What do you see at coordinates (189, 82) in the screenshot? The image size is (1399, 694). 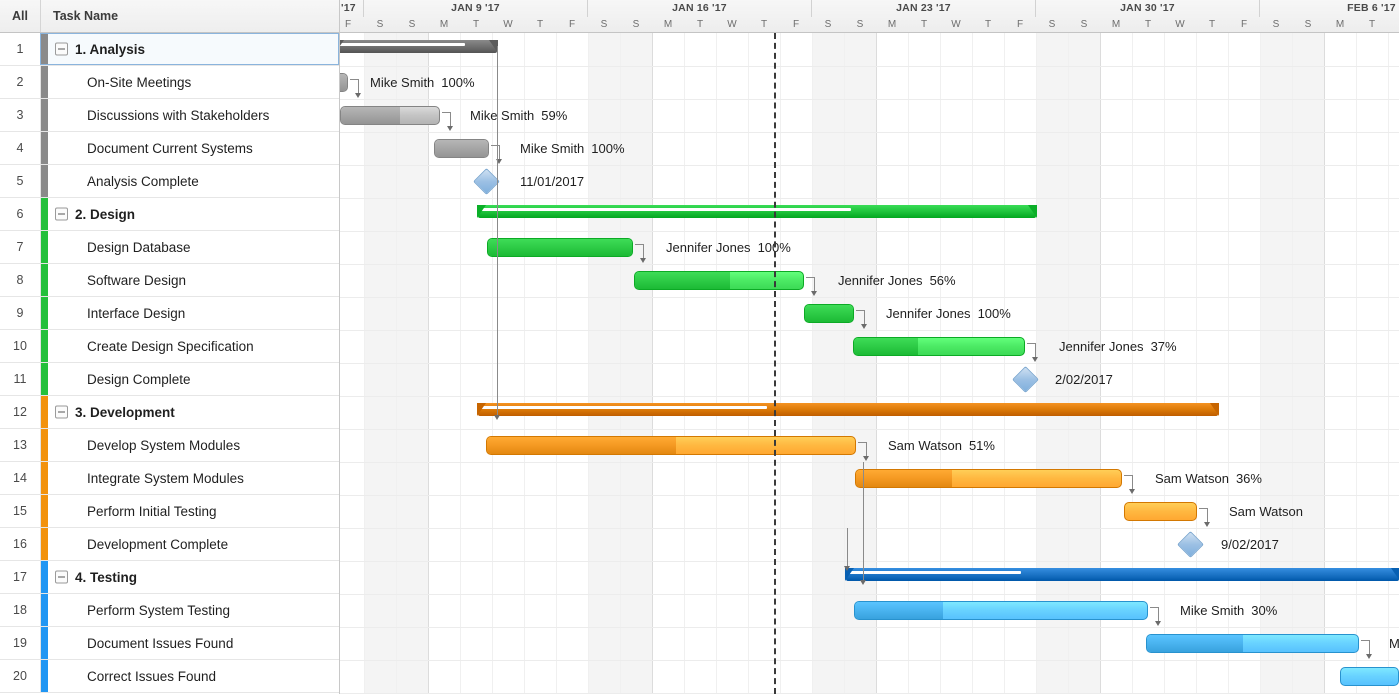 I see `row-body: On-Site Meetings` at bounding box center [189, 82].